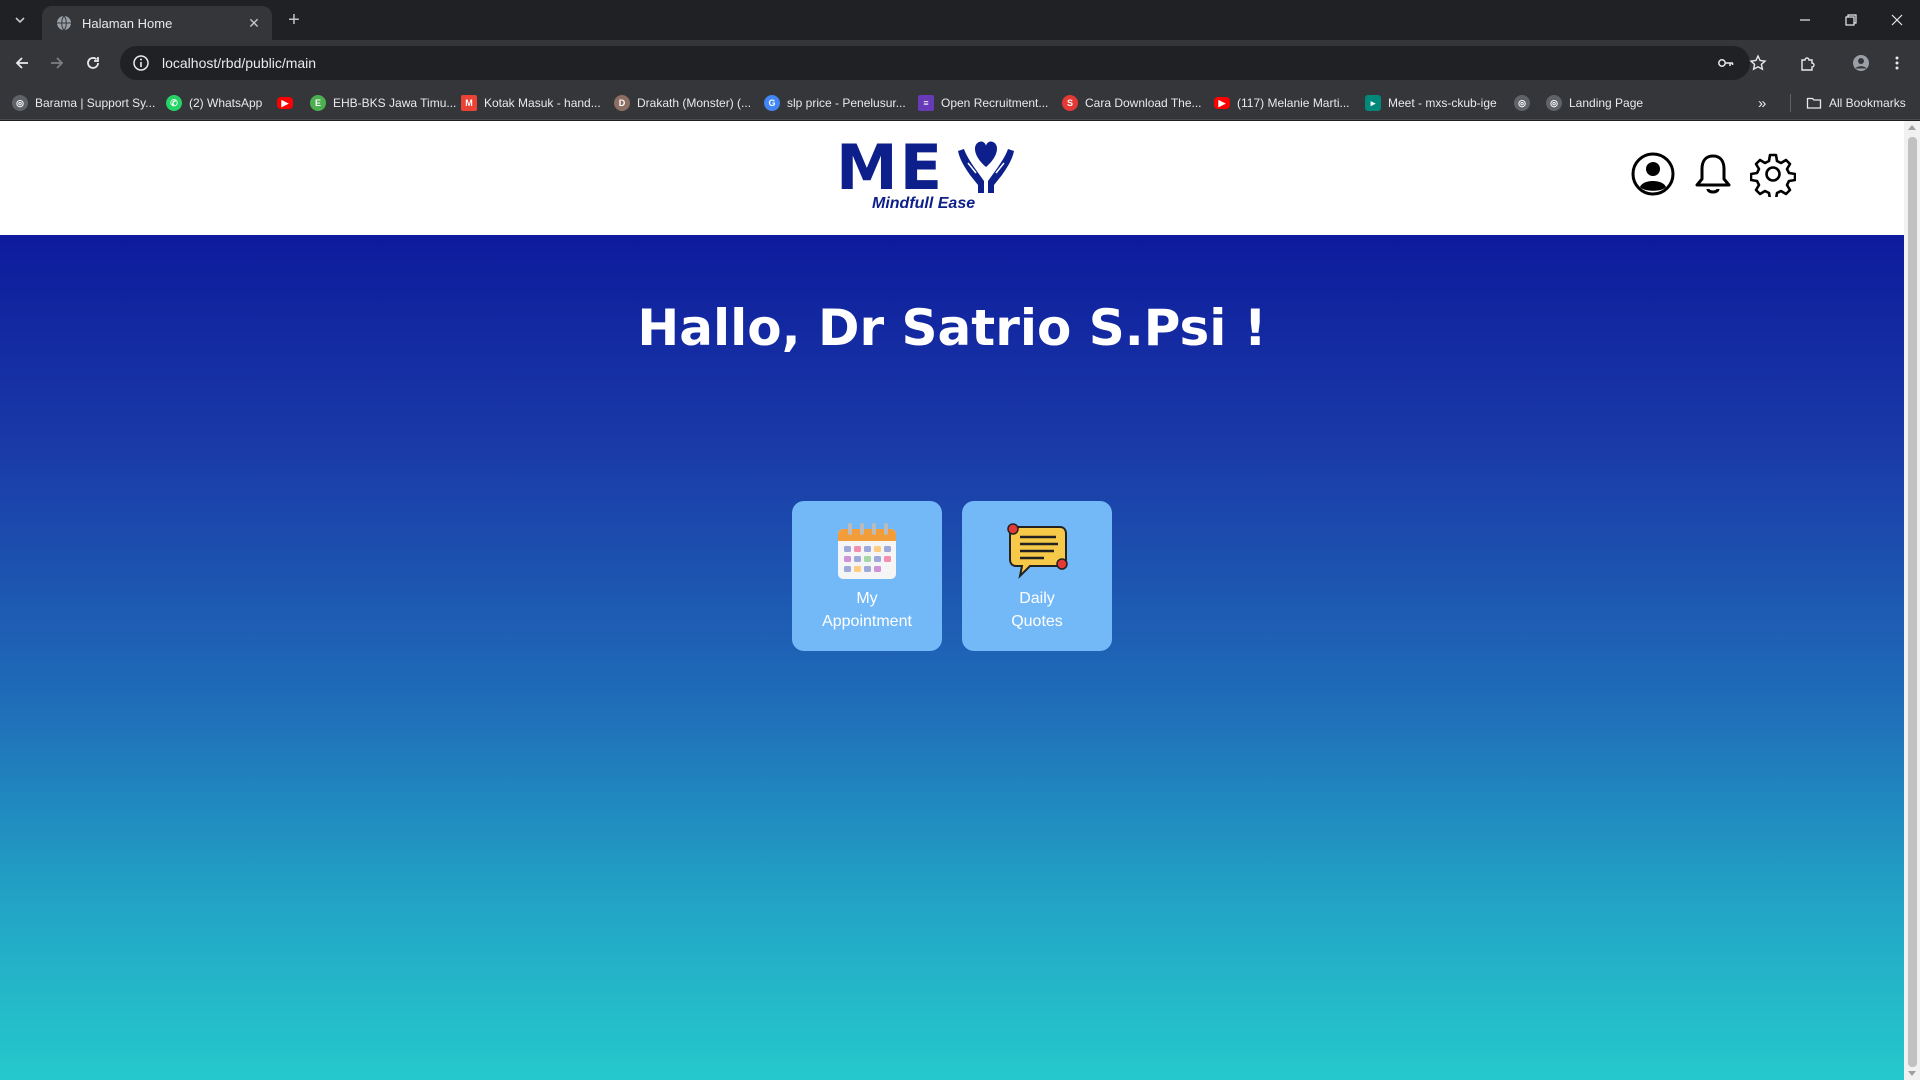 Image resolution: width=1920 pixels, height=1080 pixels. What do you see at coordinates (64, 23) in the screenshot?
I see `globe-icon` at bounding box center [64, 23].